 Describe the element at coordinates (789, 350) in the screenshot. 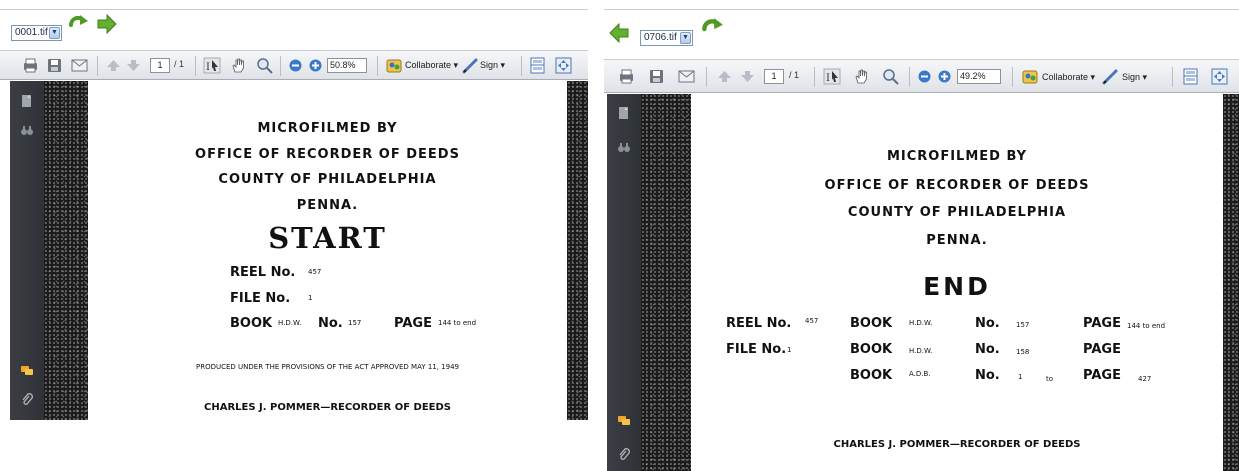

I see `file-value: 1` at that location.